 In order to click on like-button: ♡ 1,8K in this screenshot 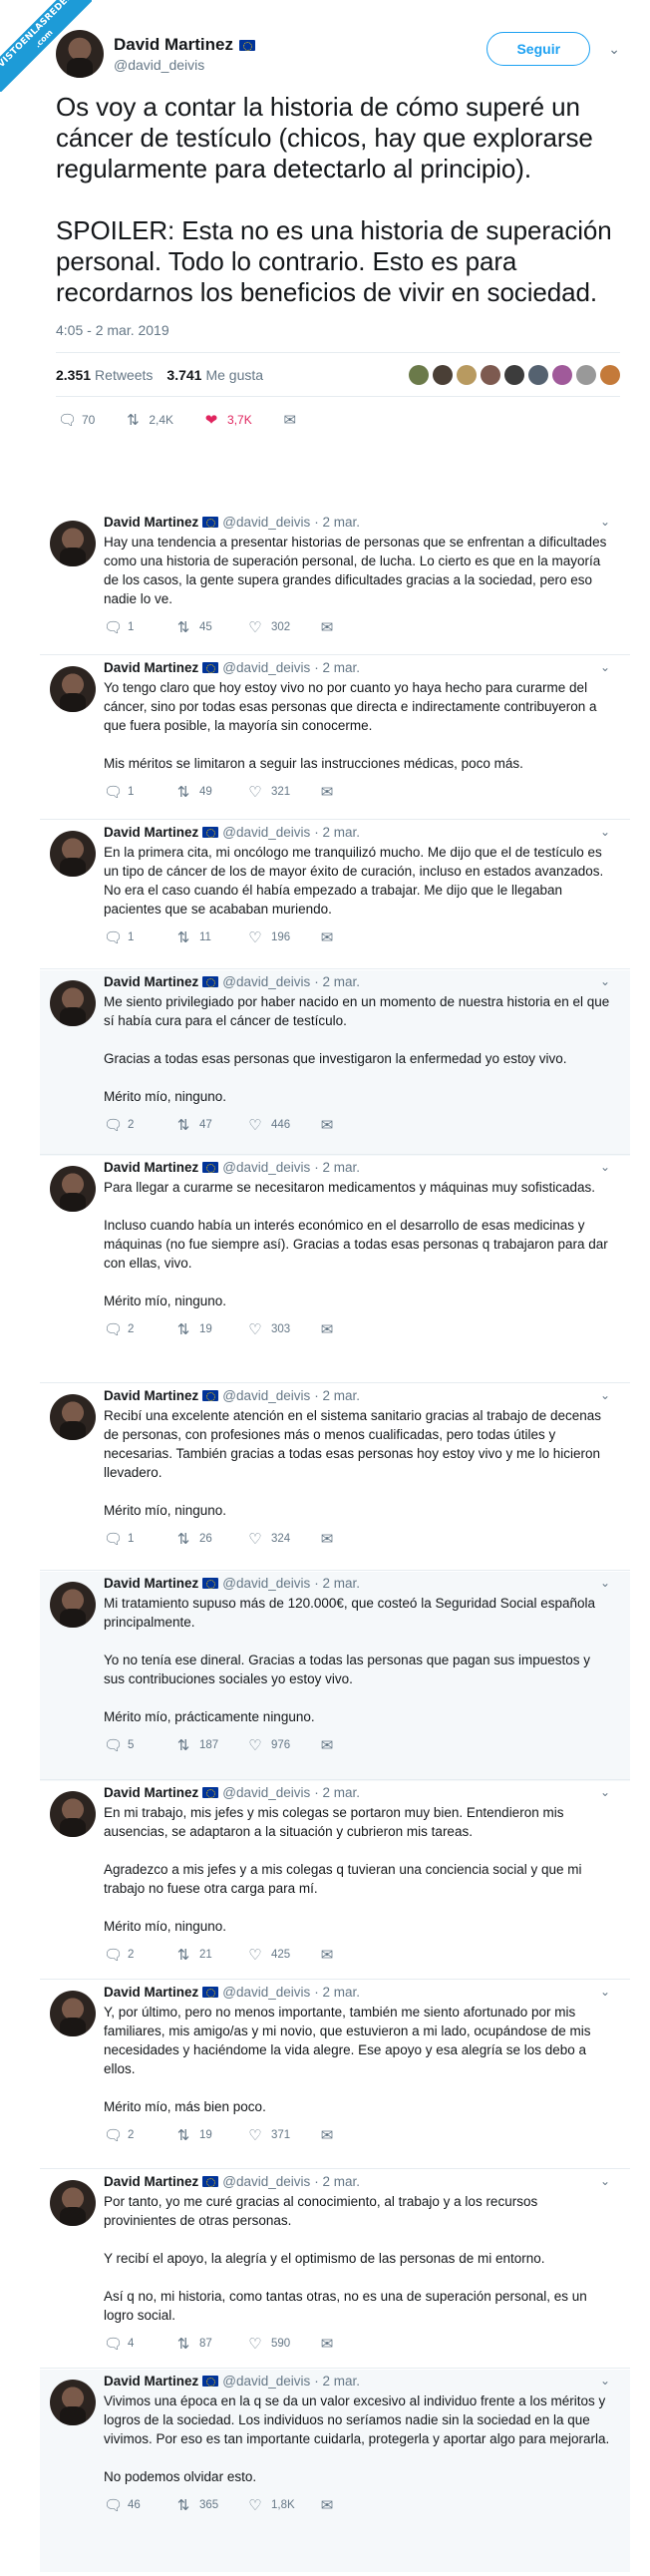, I will do `click(283, 2505)`.